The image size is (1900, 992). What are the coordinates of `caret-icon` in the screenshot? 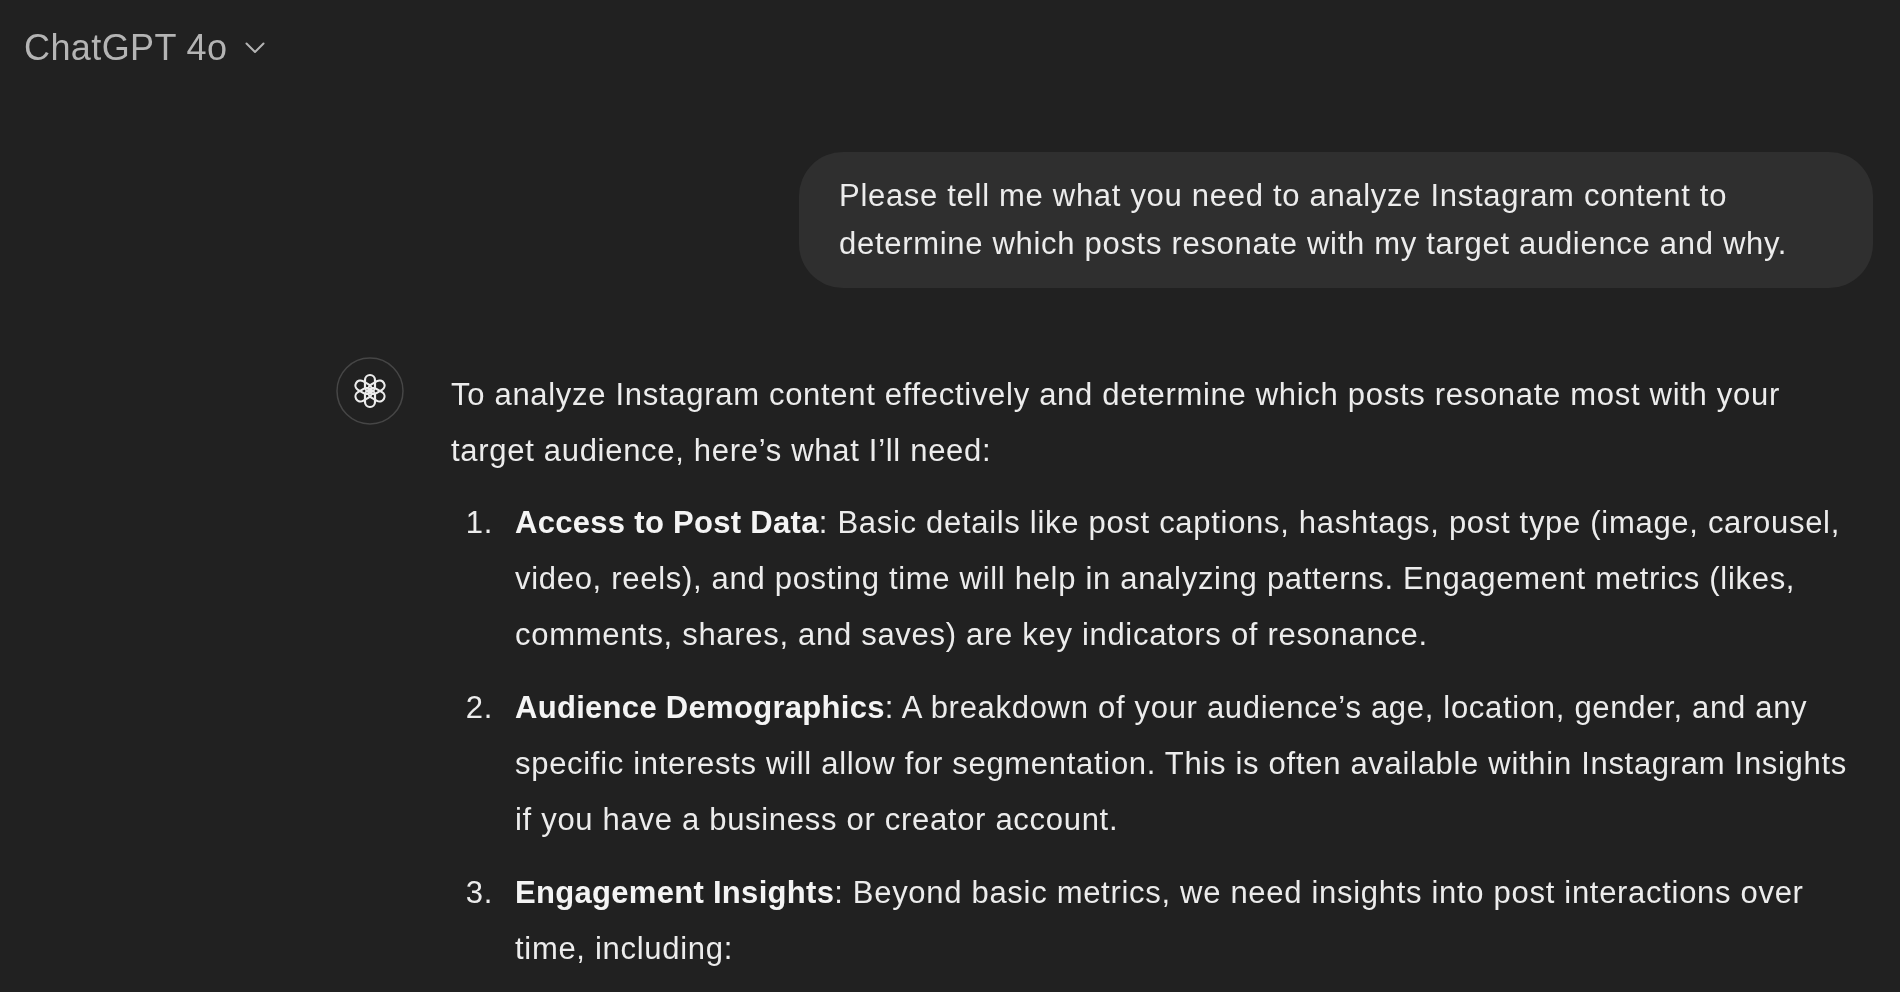 It's located at (255, 48).